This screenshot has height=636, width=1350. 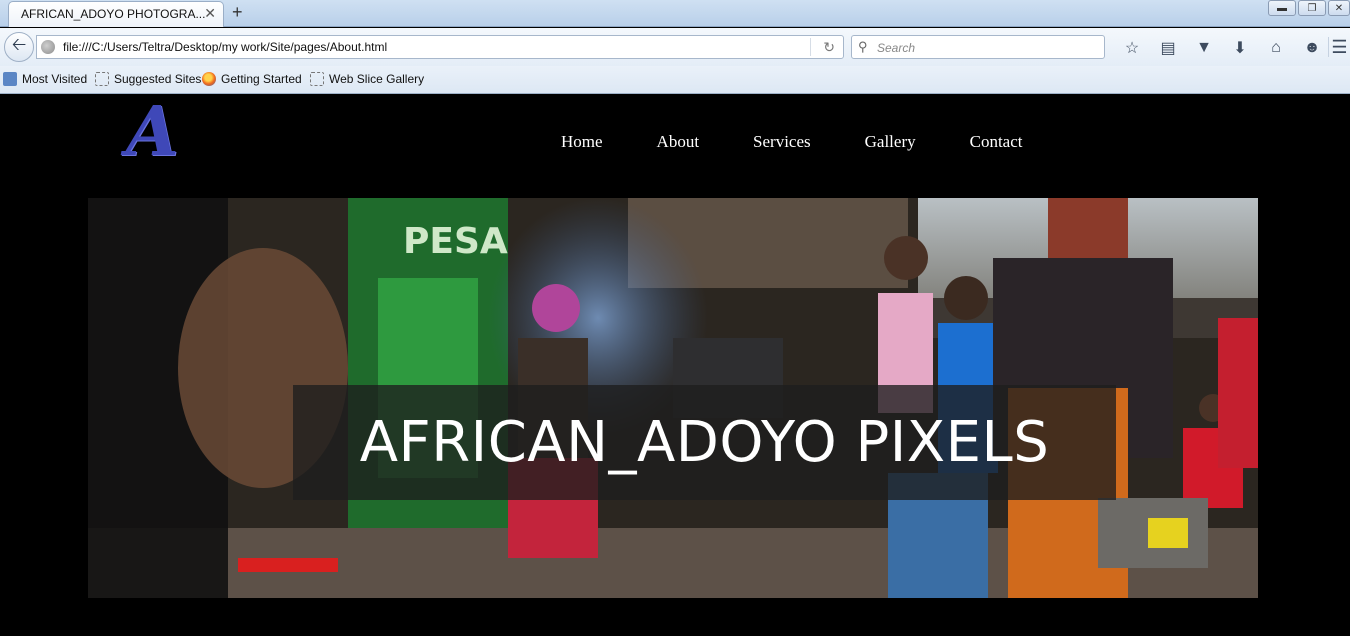 I want to click on search-input: ⚲ Search, so click(x=978, y=47).